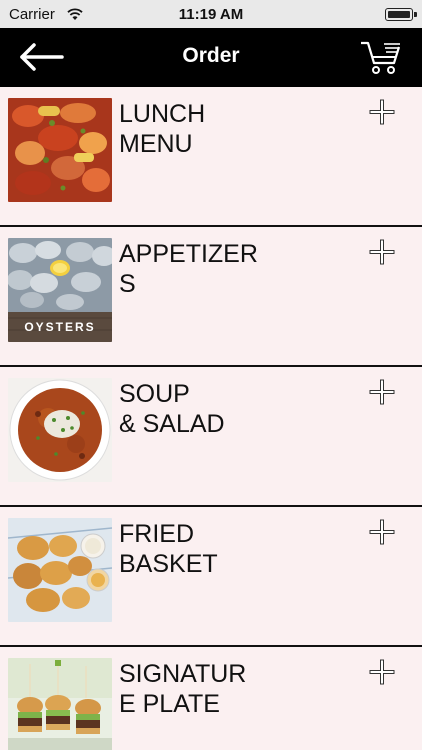 The image size is (422, 750). What do you see at coordinates (60, 290) in the screenshot?
I see `oysters-image: OYSTERS` at bounding box center [60, 290].